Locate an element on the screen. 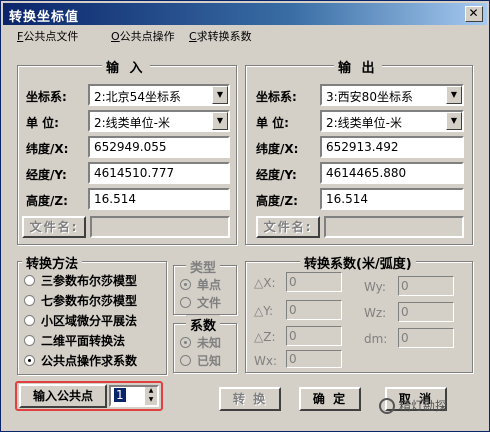 The width and height of the screenshot is (490, 432). output-coord-label: 坐标系: is located at coordinates (276, 97).